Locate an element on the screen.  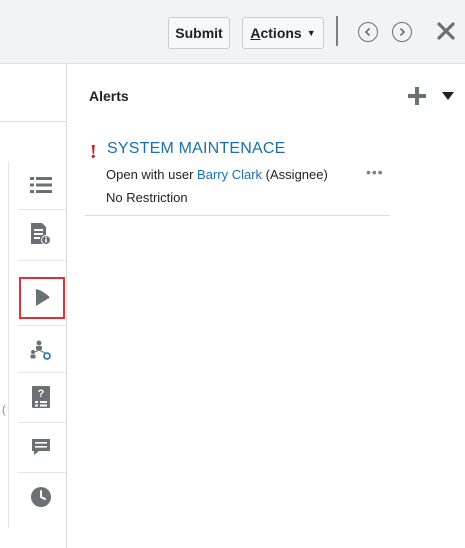
alert-status: Open with user Barry Clark (Assignee) is located at coordinates (217, 174).